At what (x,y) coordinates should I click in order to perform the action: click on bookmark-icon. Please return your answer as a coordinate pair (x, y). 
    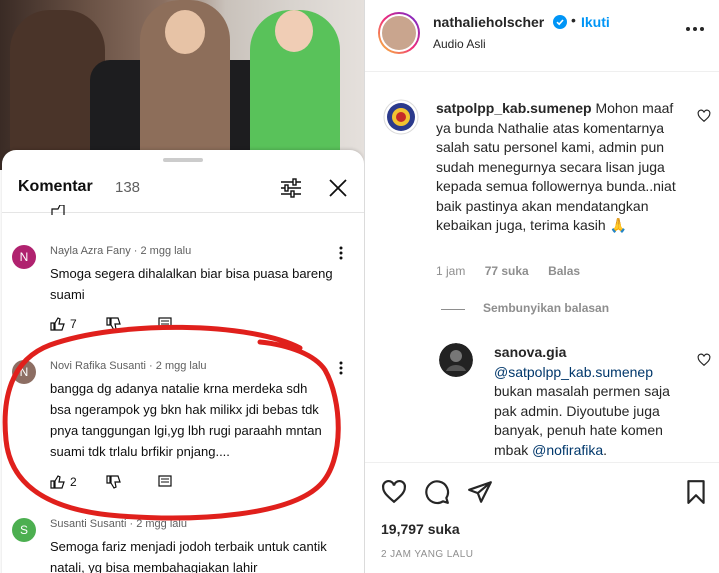
    Looking at the image, I should click on (696, 492).